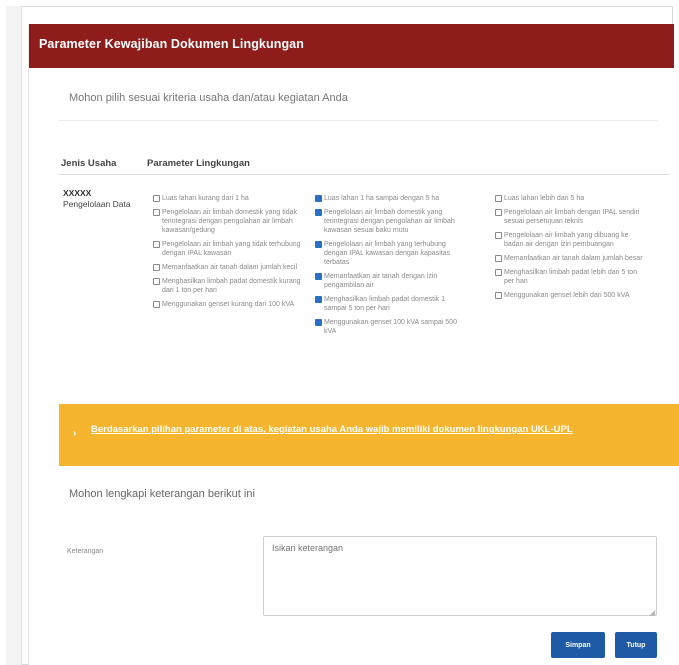  I want to click on notes-label: Keterangan, so click(85, 551).